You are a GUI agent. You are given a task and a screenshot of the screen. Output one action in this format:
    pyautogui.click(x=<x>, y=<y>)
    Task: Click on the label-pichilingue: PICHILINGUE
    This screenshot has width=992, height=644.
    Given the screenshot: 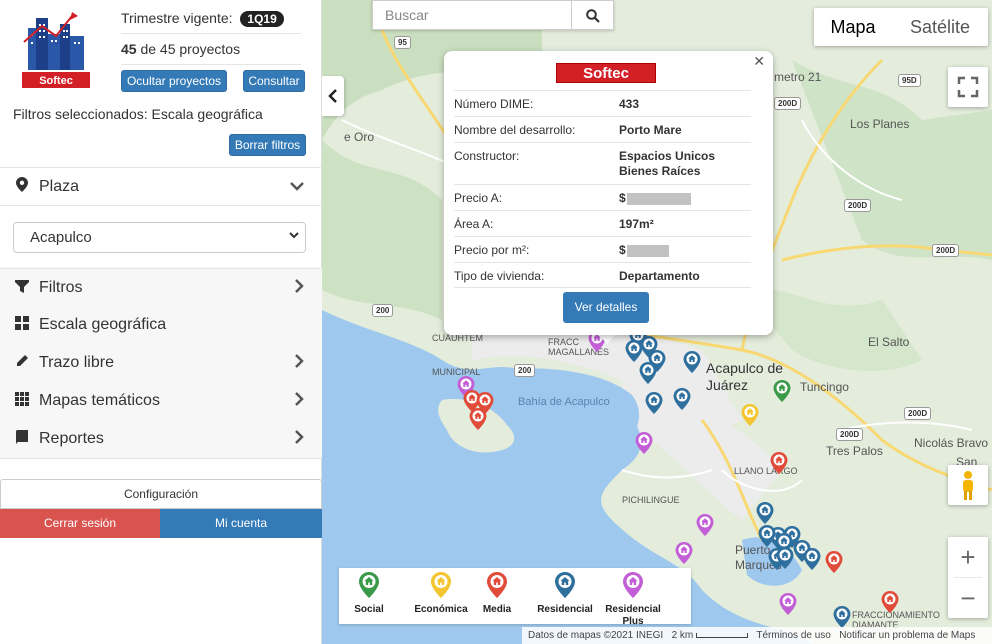 What is the action you would take?
    pyautogui.click(x=651, y=500)
    